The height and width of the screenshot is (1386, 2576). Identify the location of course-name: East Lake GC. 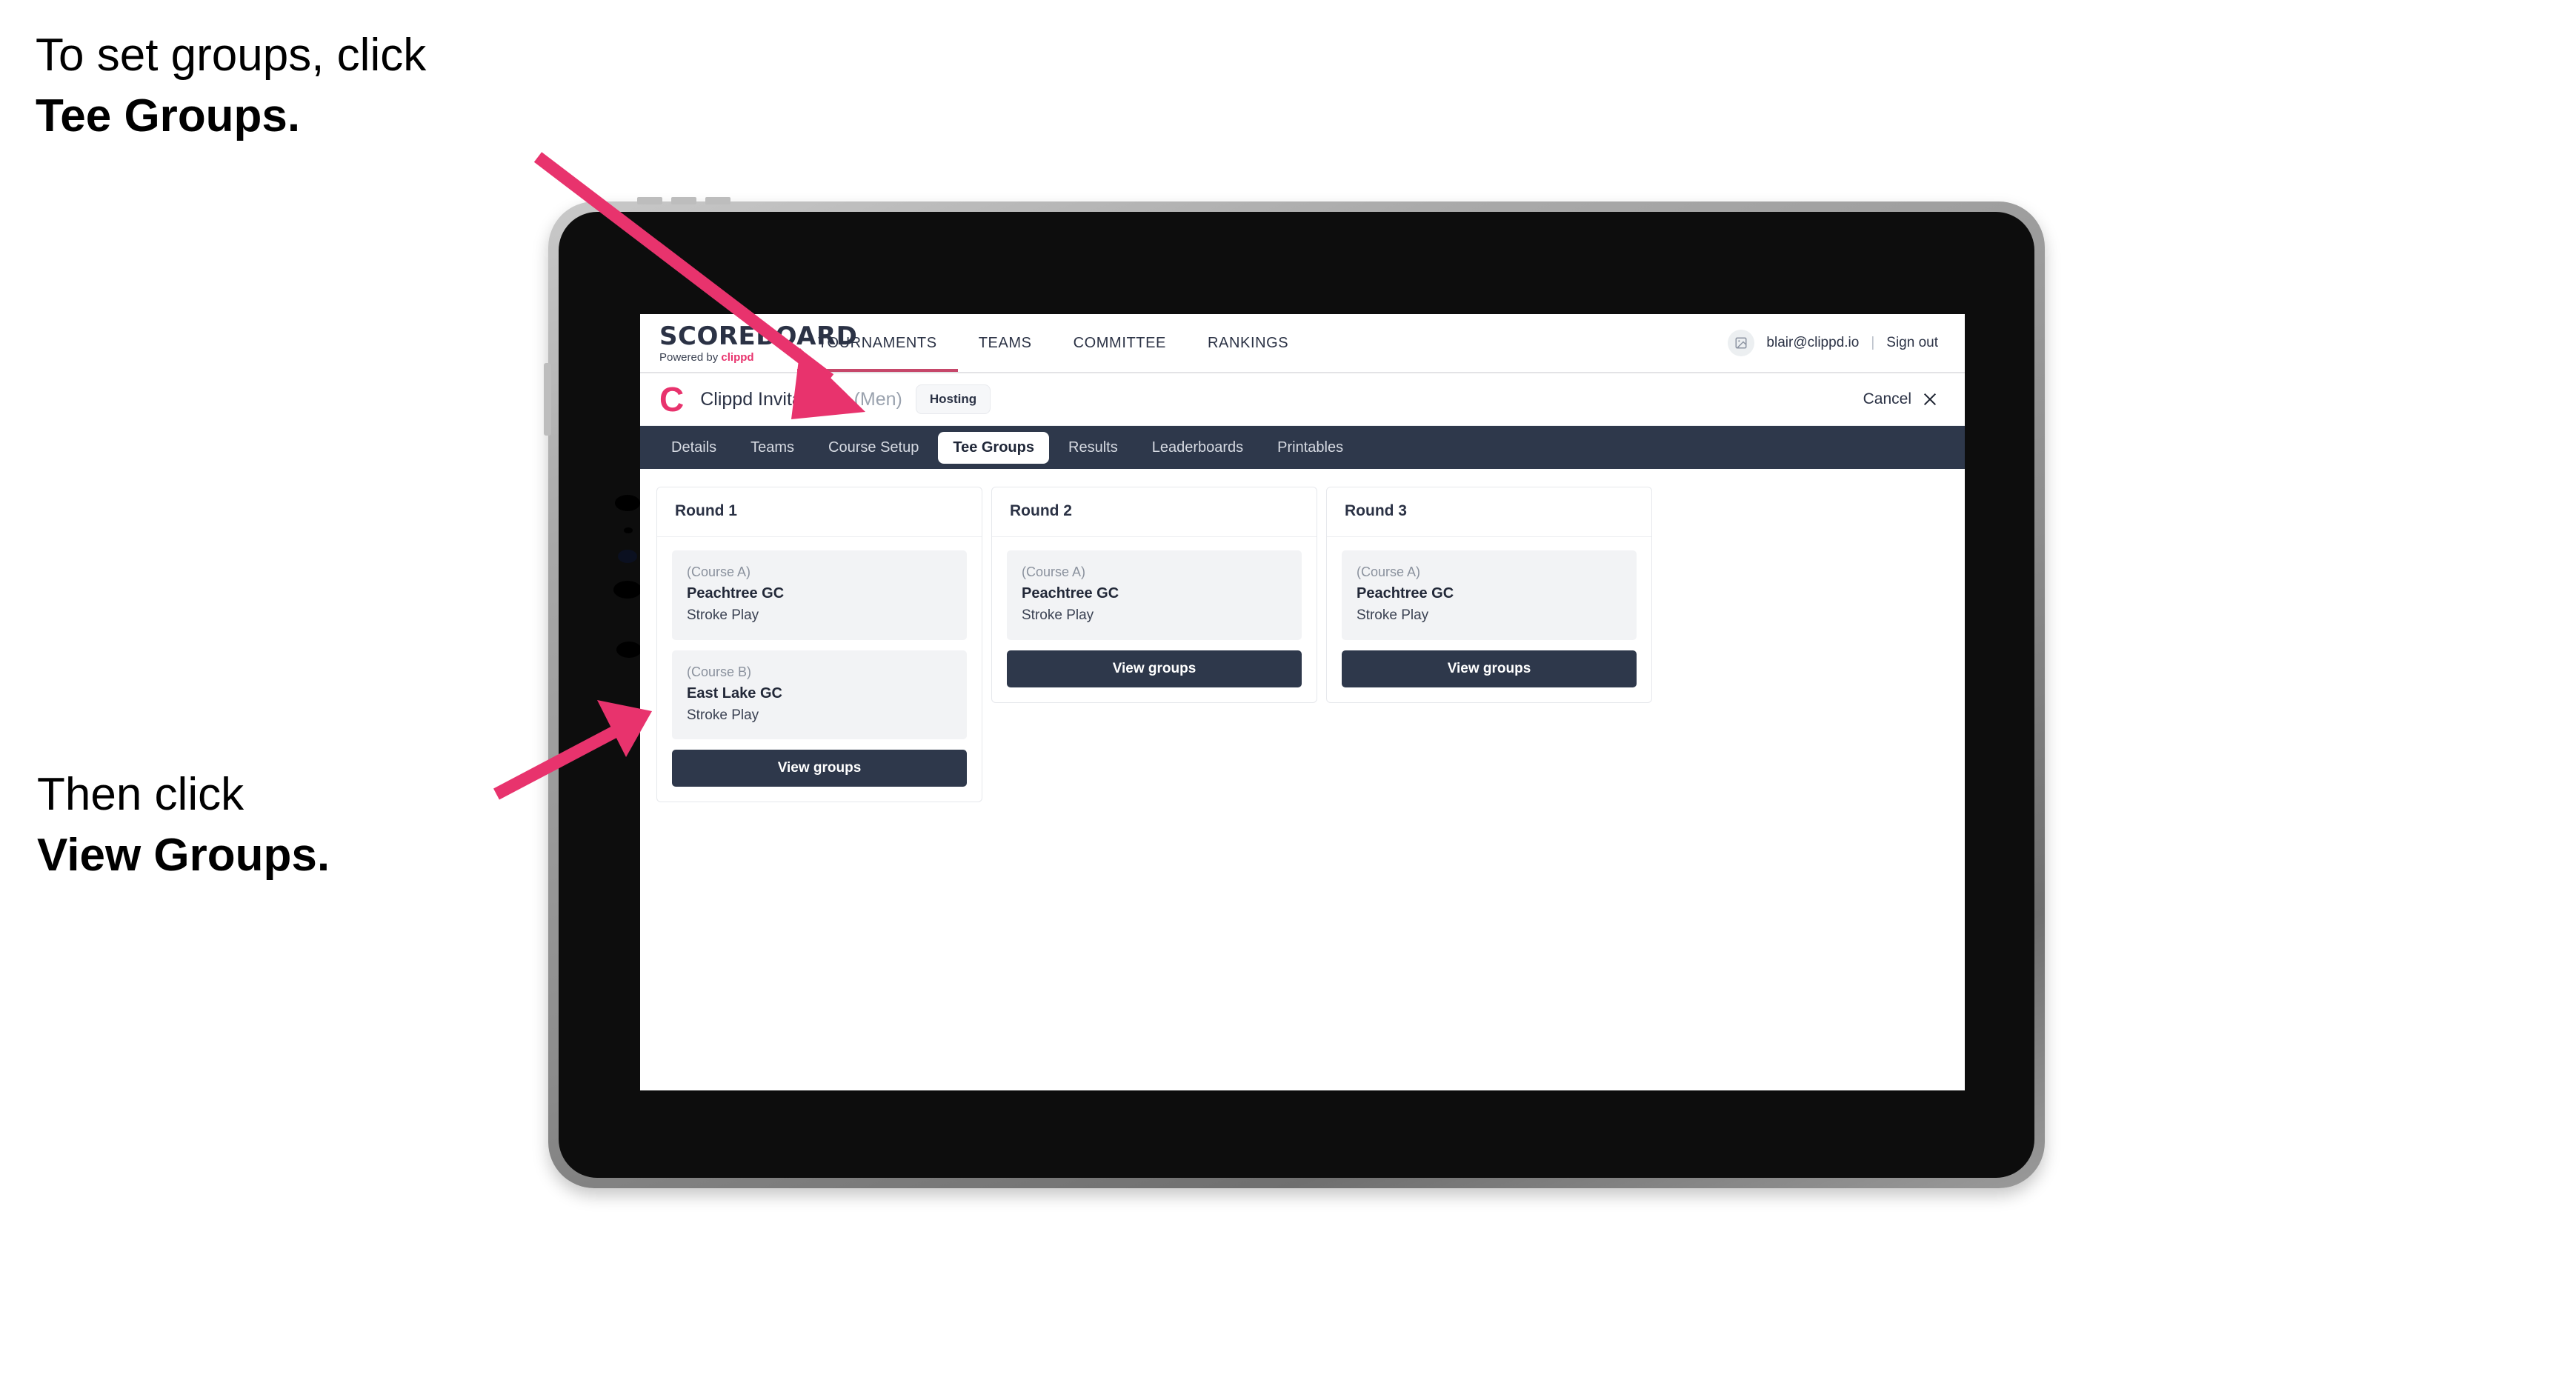
(734, 693).